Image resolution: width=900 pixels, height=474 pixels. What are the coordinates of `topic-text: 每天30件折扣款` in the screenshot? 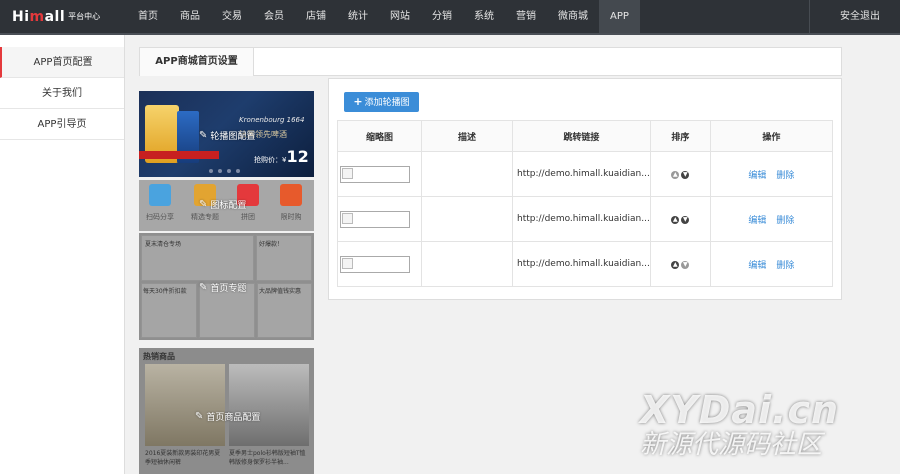 It's located at (165, 291).